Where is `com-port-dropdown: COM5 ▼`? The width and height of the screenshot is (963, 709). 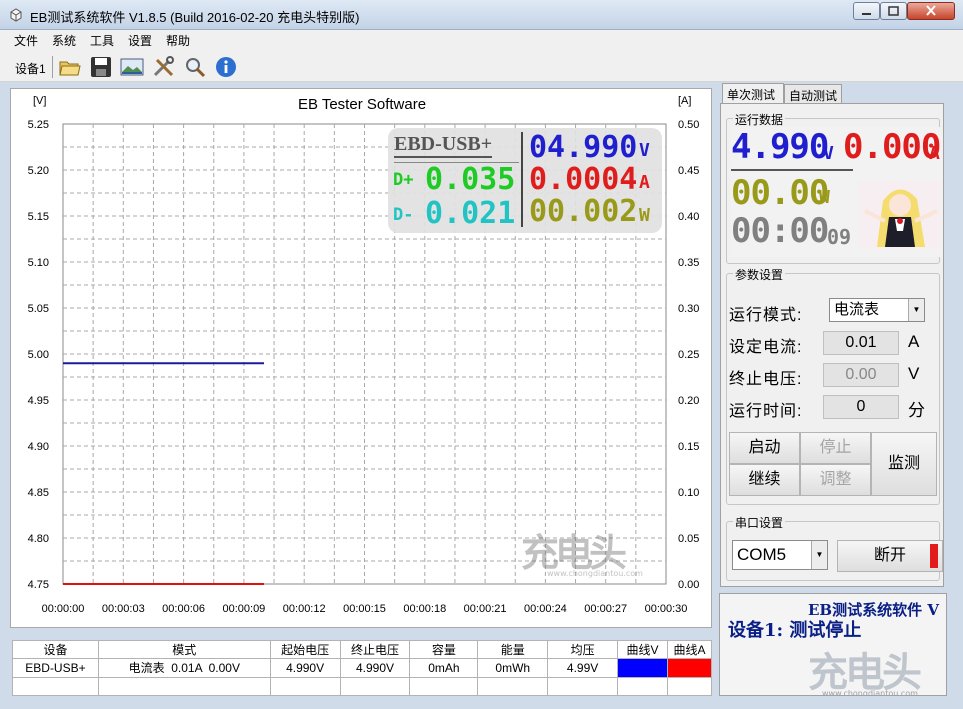 com-port-dropdown: COM5 ▼ is located at coordinates (780, 555).